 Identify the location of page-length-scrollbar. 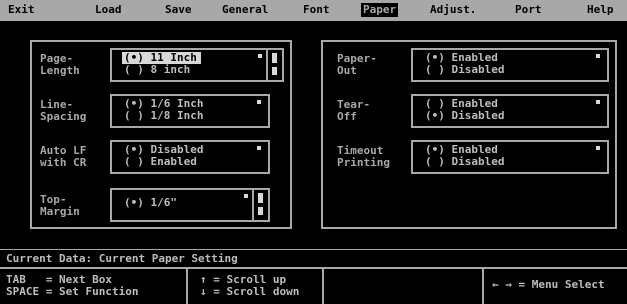
(274, 65).